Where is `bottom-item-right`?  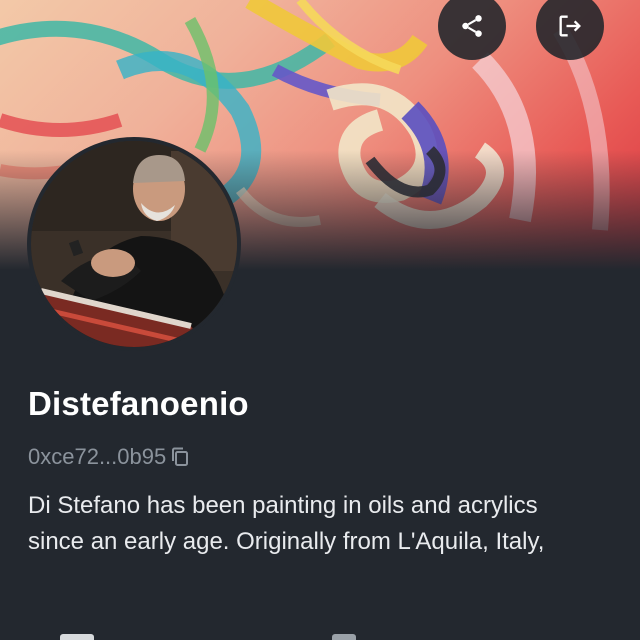
bottom-item-right is located at coordinates (344, 637).